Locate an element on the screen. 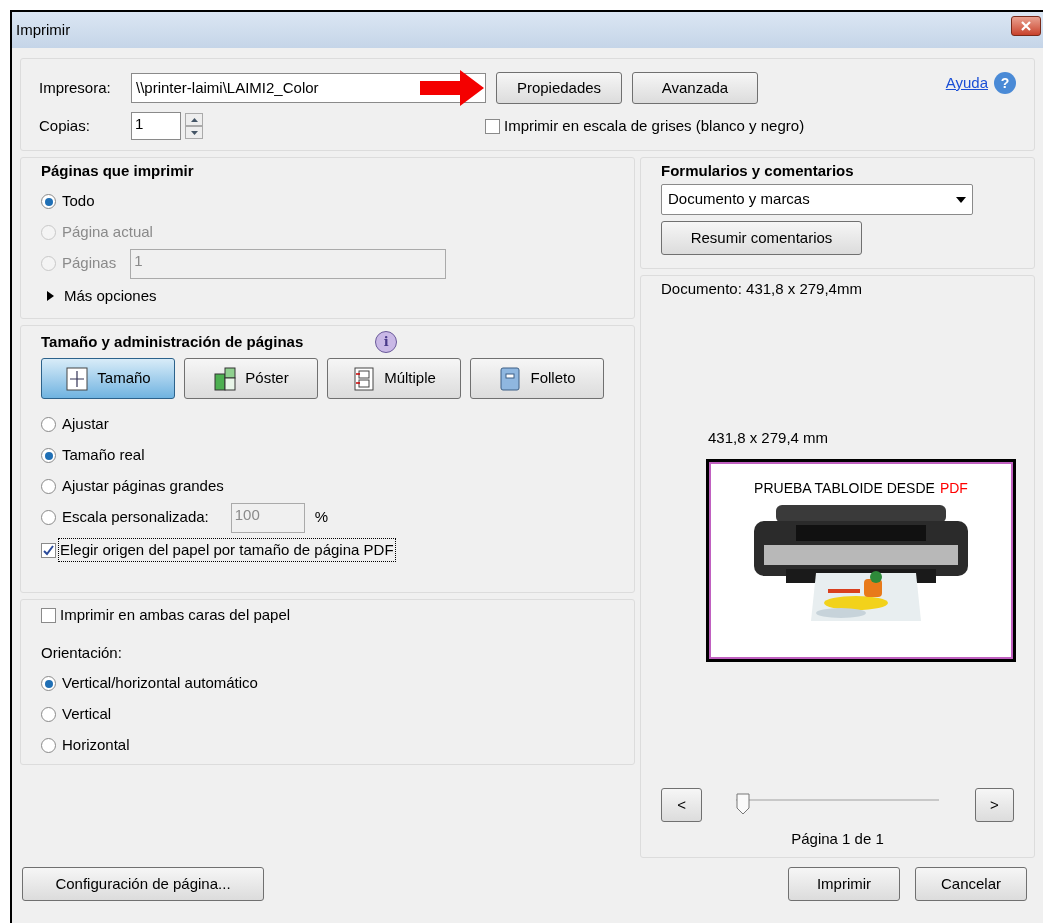 The height and width of the screenshot is (923, 1043). copies-label: Copias: is located at coordinates (65, 125).